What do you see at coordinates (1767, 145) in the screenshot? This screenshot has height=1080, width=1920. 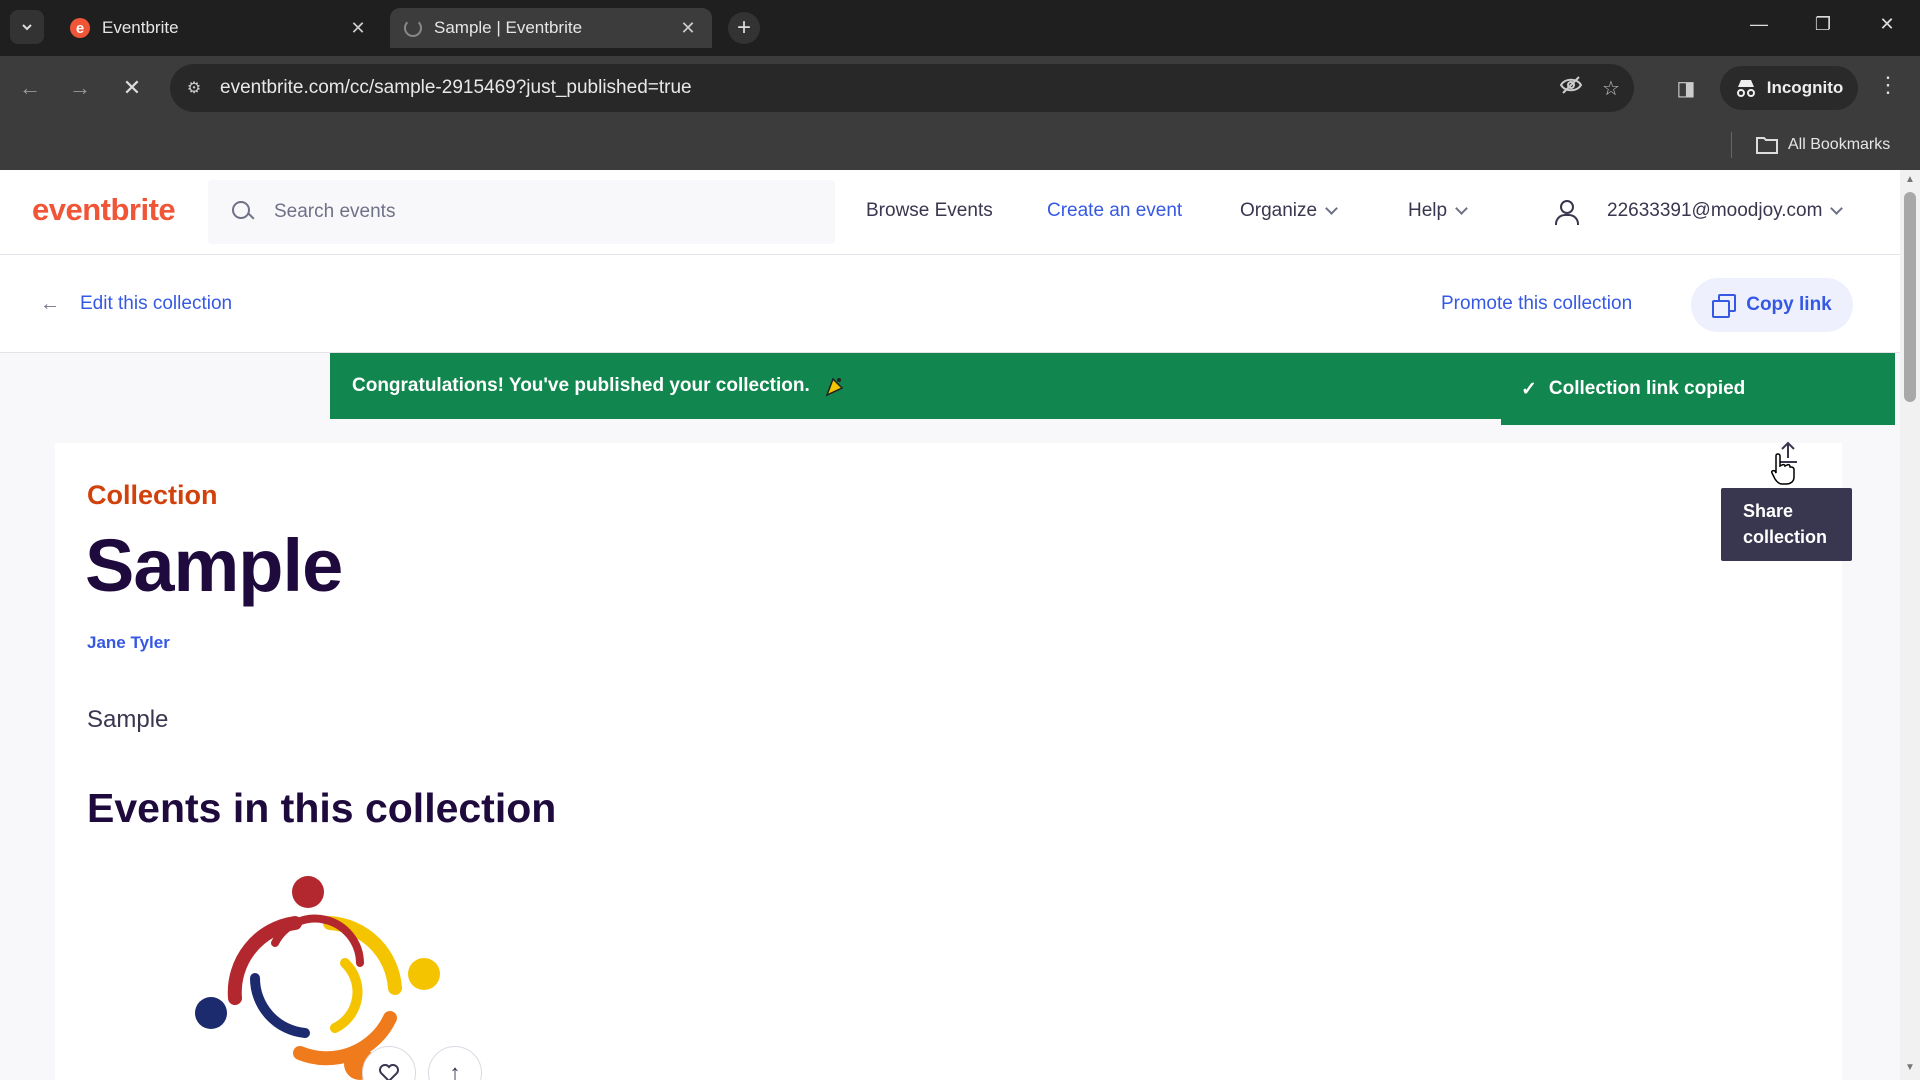 I see `folder-icon` at bounding box center [1767, 145].